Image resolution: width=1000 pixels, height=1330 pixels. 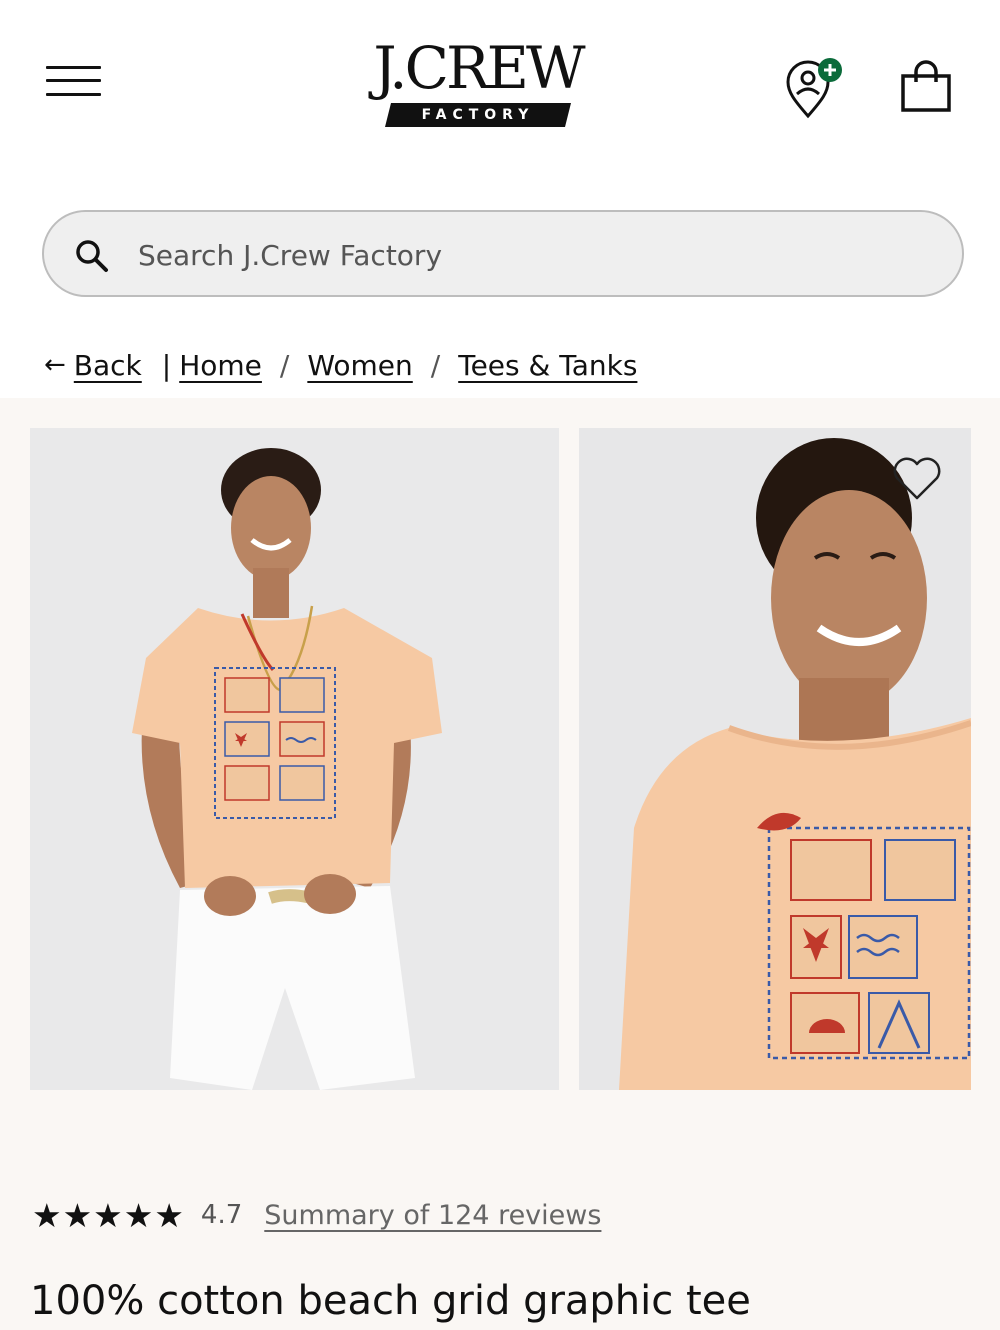 I want to click on breadcrumb-pipe: |, so click(x=166, y=365).